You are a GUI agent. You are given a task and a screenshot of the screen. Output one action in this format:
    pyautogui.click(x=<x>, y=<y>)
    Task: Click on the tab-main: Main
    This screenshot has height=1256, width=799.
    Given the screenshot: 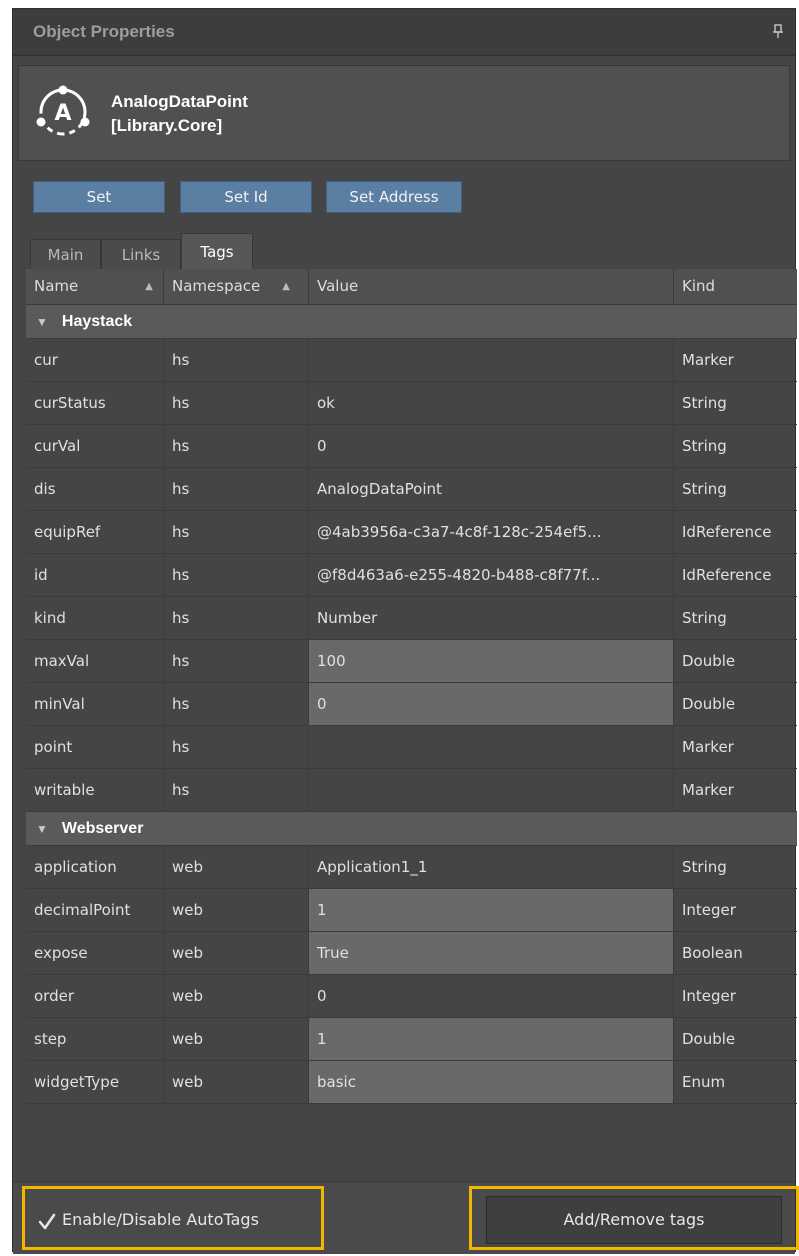 What is the action you would take?
    pyautogui.click(x=65, y=254)
    